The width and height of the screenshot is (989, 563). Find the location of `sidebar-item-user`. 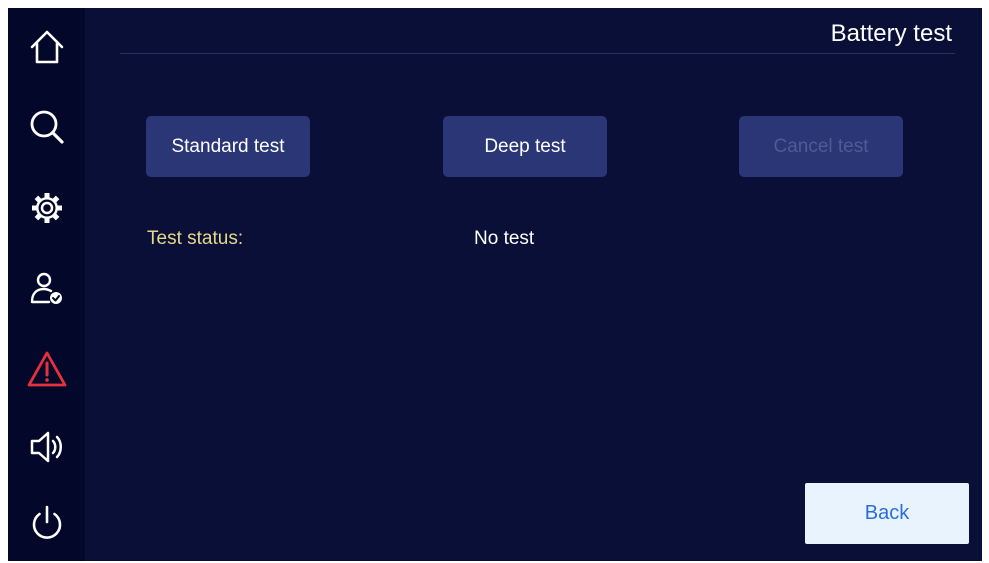

sidebar-item-user is located at coordinates (46, 288).